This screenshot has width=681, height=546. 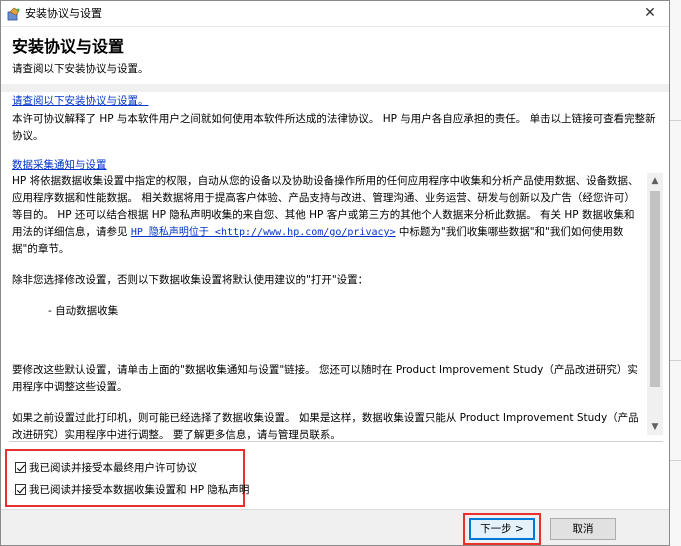 I want to click on privacy-checkbox-label: 我已阅读并接受本数据收集设置和 HP 隐私声明, so click(x=139, y=489).